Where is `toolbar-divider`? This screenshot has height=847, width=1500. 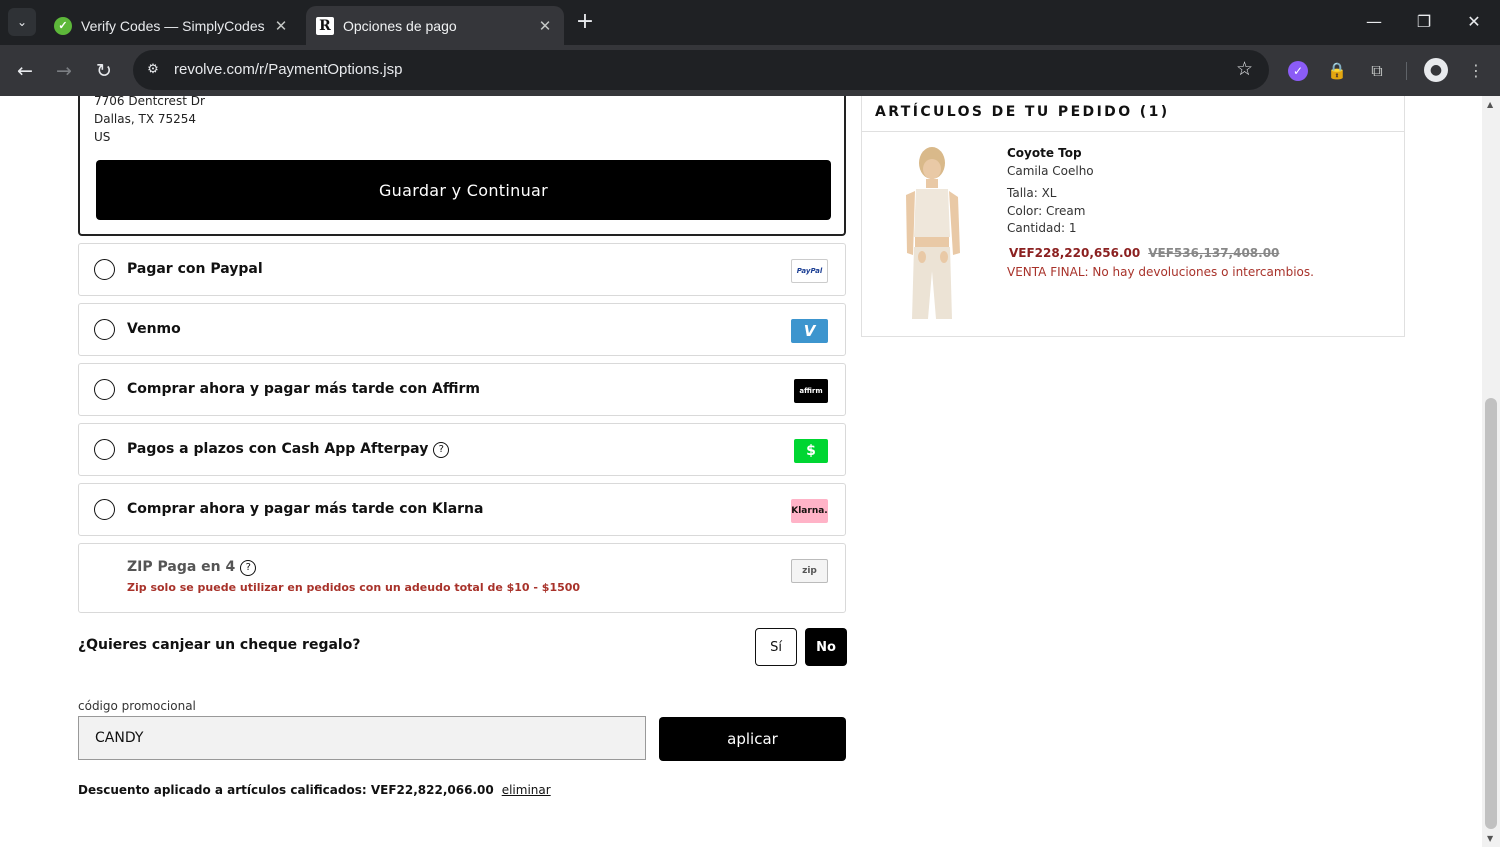
toolbar-divider is located at coordinates (1406, 71).